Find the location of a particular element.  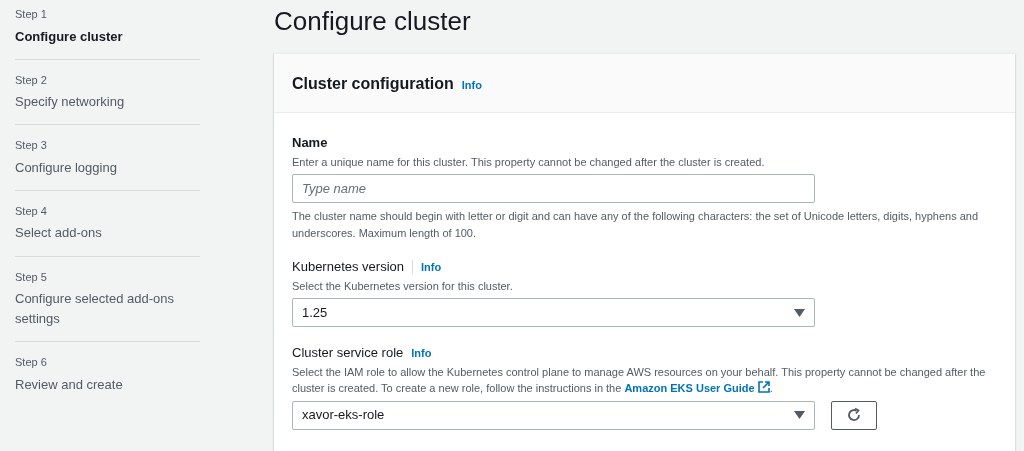

step-number: Step 1 is located at coordinates (31, 14).